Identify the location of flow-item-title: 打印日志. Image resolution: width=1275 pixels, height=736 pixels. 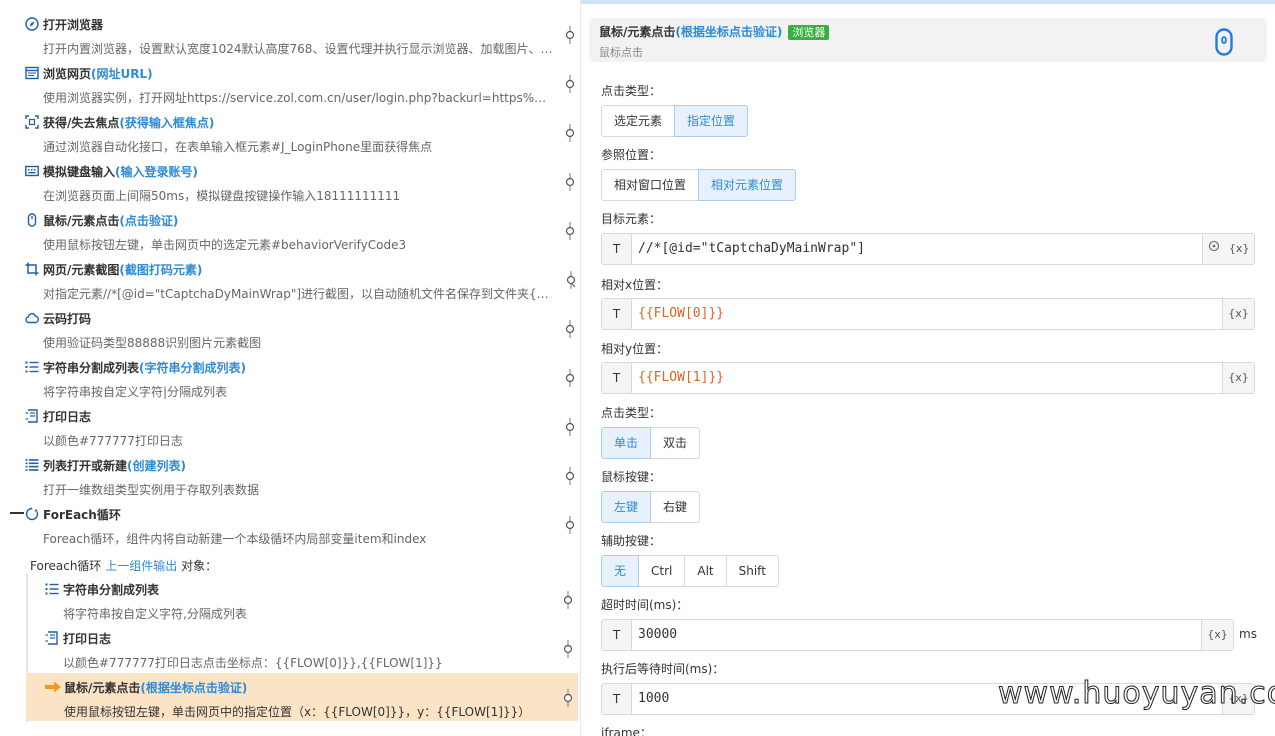
(67, 417).